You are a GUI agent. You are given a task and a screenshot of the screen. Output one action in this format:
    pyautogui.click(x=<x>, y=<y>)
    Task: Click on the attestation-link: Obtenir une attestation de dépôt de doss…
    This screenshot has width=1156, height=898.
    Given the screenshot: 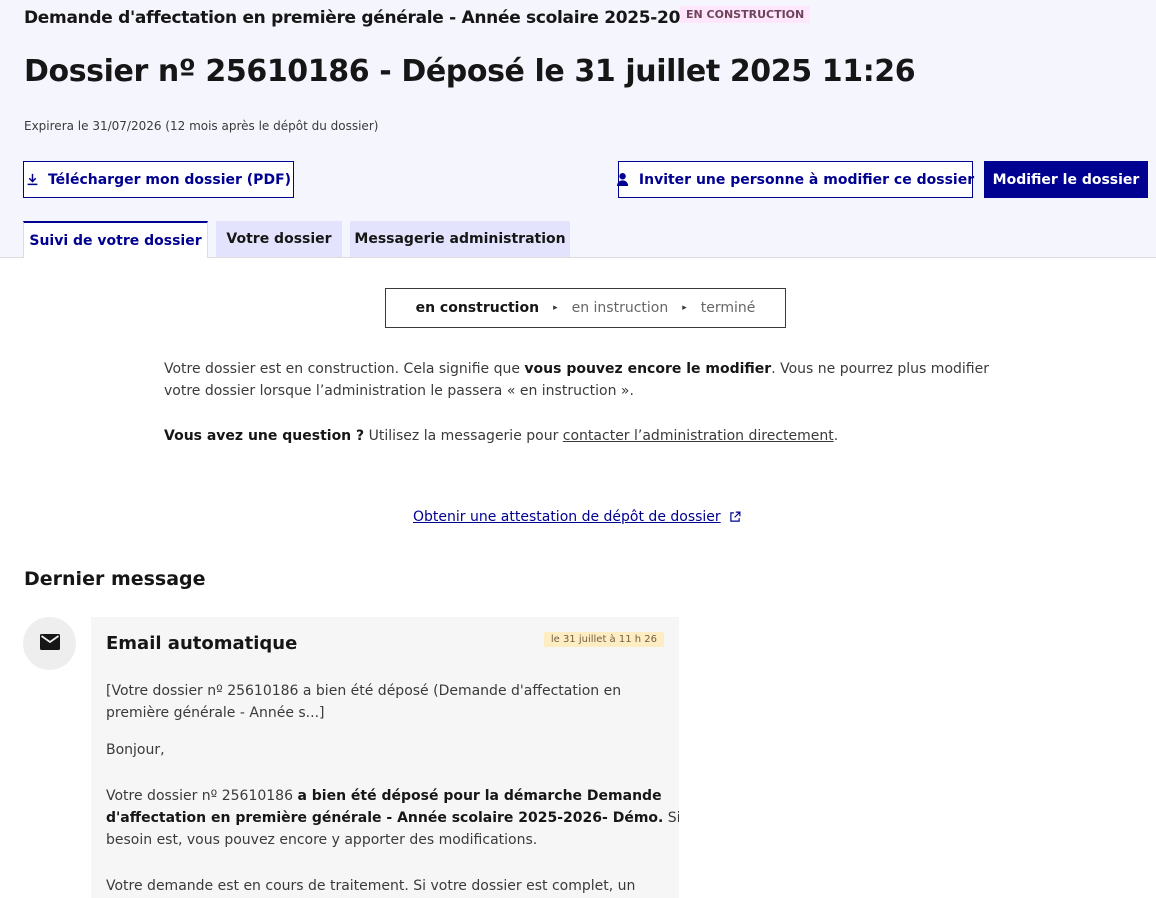 What is the action you would take?
    pyautogui.click(x=577, y=517)
    